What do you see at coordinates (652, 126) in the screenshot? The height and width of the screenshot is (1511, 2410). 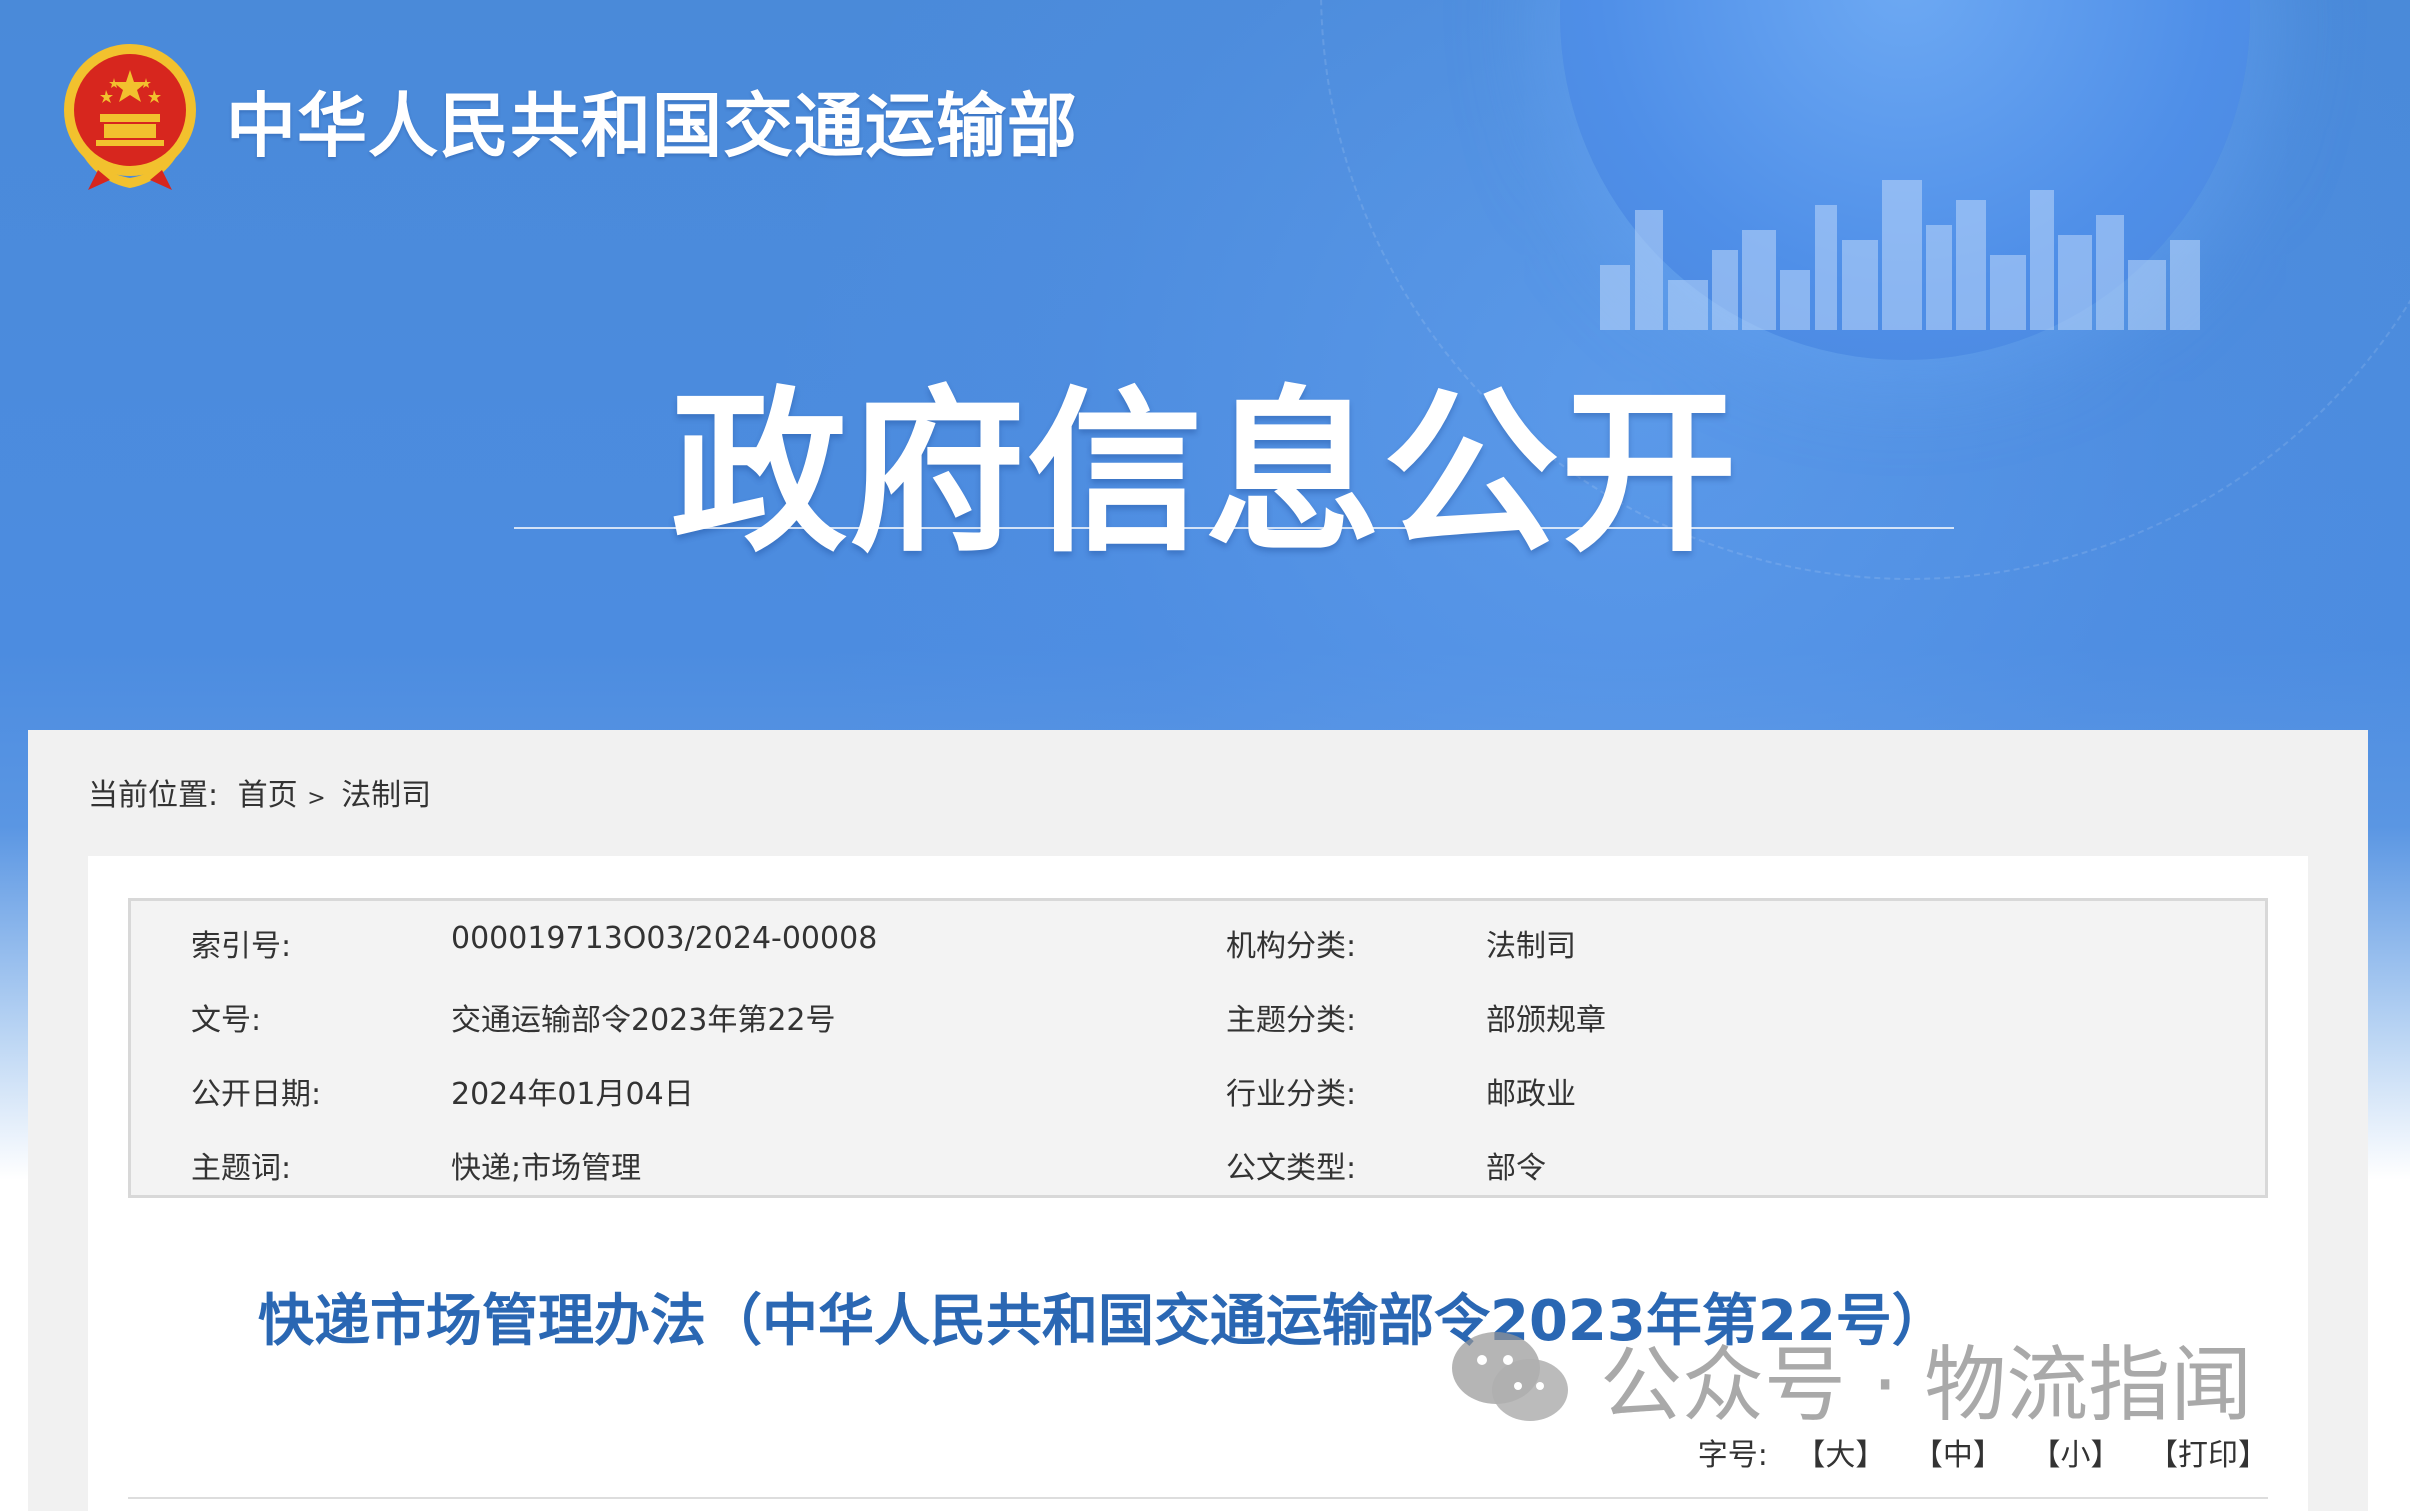 I see `ministry-name: 中华人民共和国交通运输部` at bounding box center [652, 126].